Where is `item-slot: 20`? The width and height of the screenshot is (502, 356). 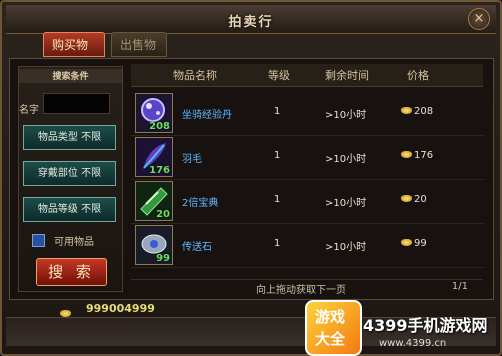
item-slot: 20 is located at coordinates (154, 201).